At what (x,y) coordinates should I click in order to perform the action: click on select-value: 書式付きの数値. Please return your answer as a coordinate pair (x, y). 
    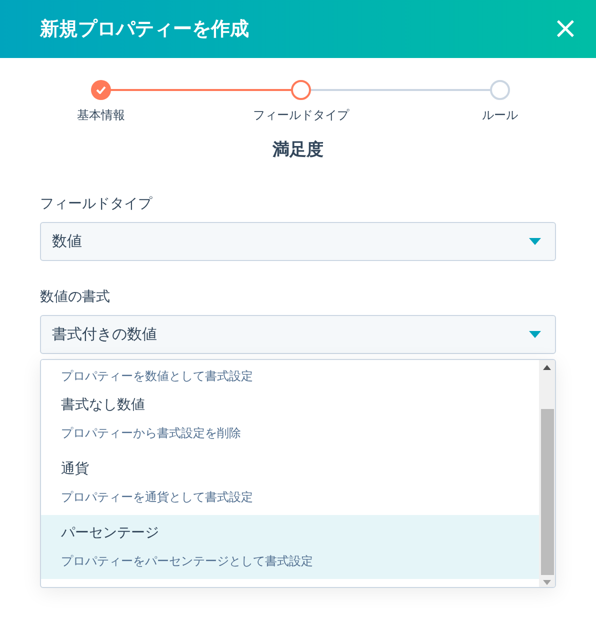
    Looking at the image, I should click on (104, 334).